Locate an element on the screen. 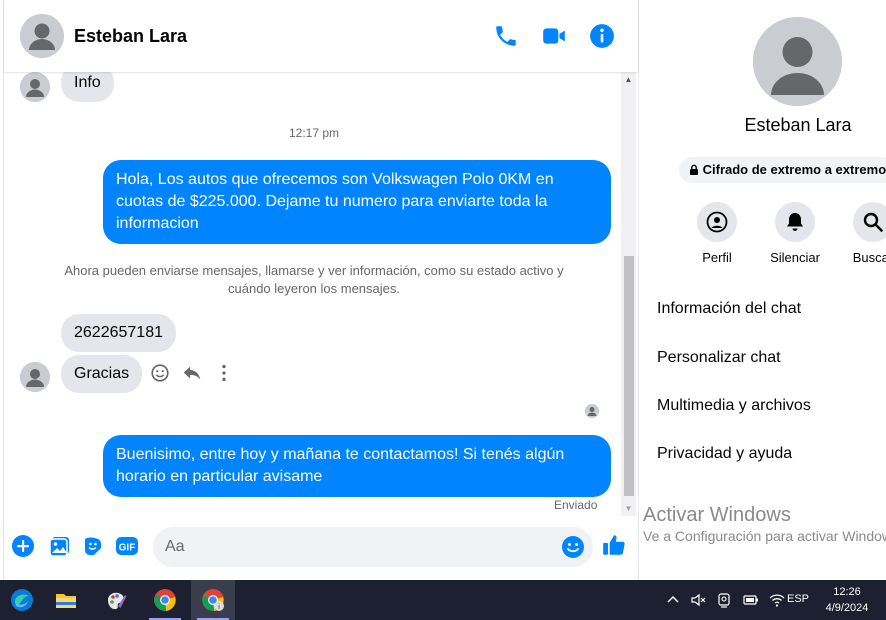  gif-icon: GIF is located at coordinates (127, 546).